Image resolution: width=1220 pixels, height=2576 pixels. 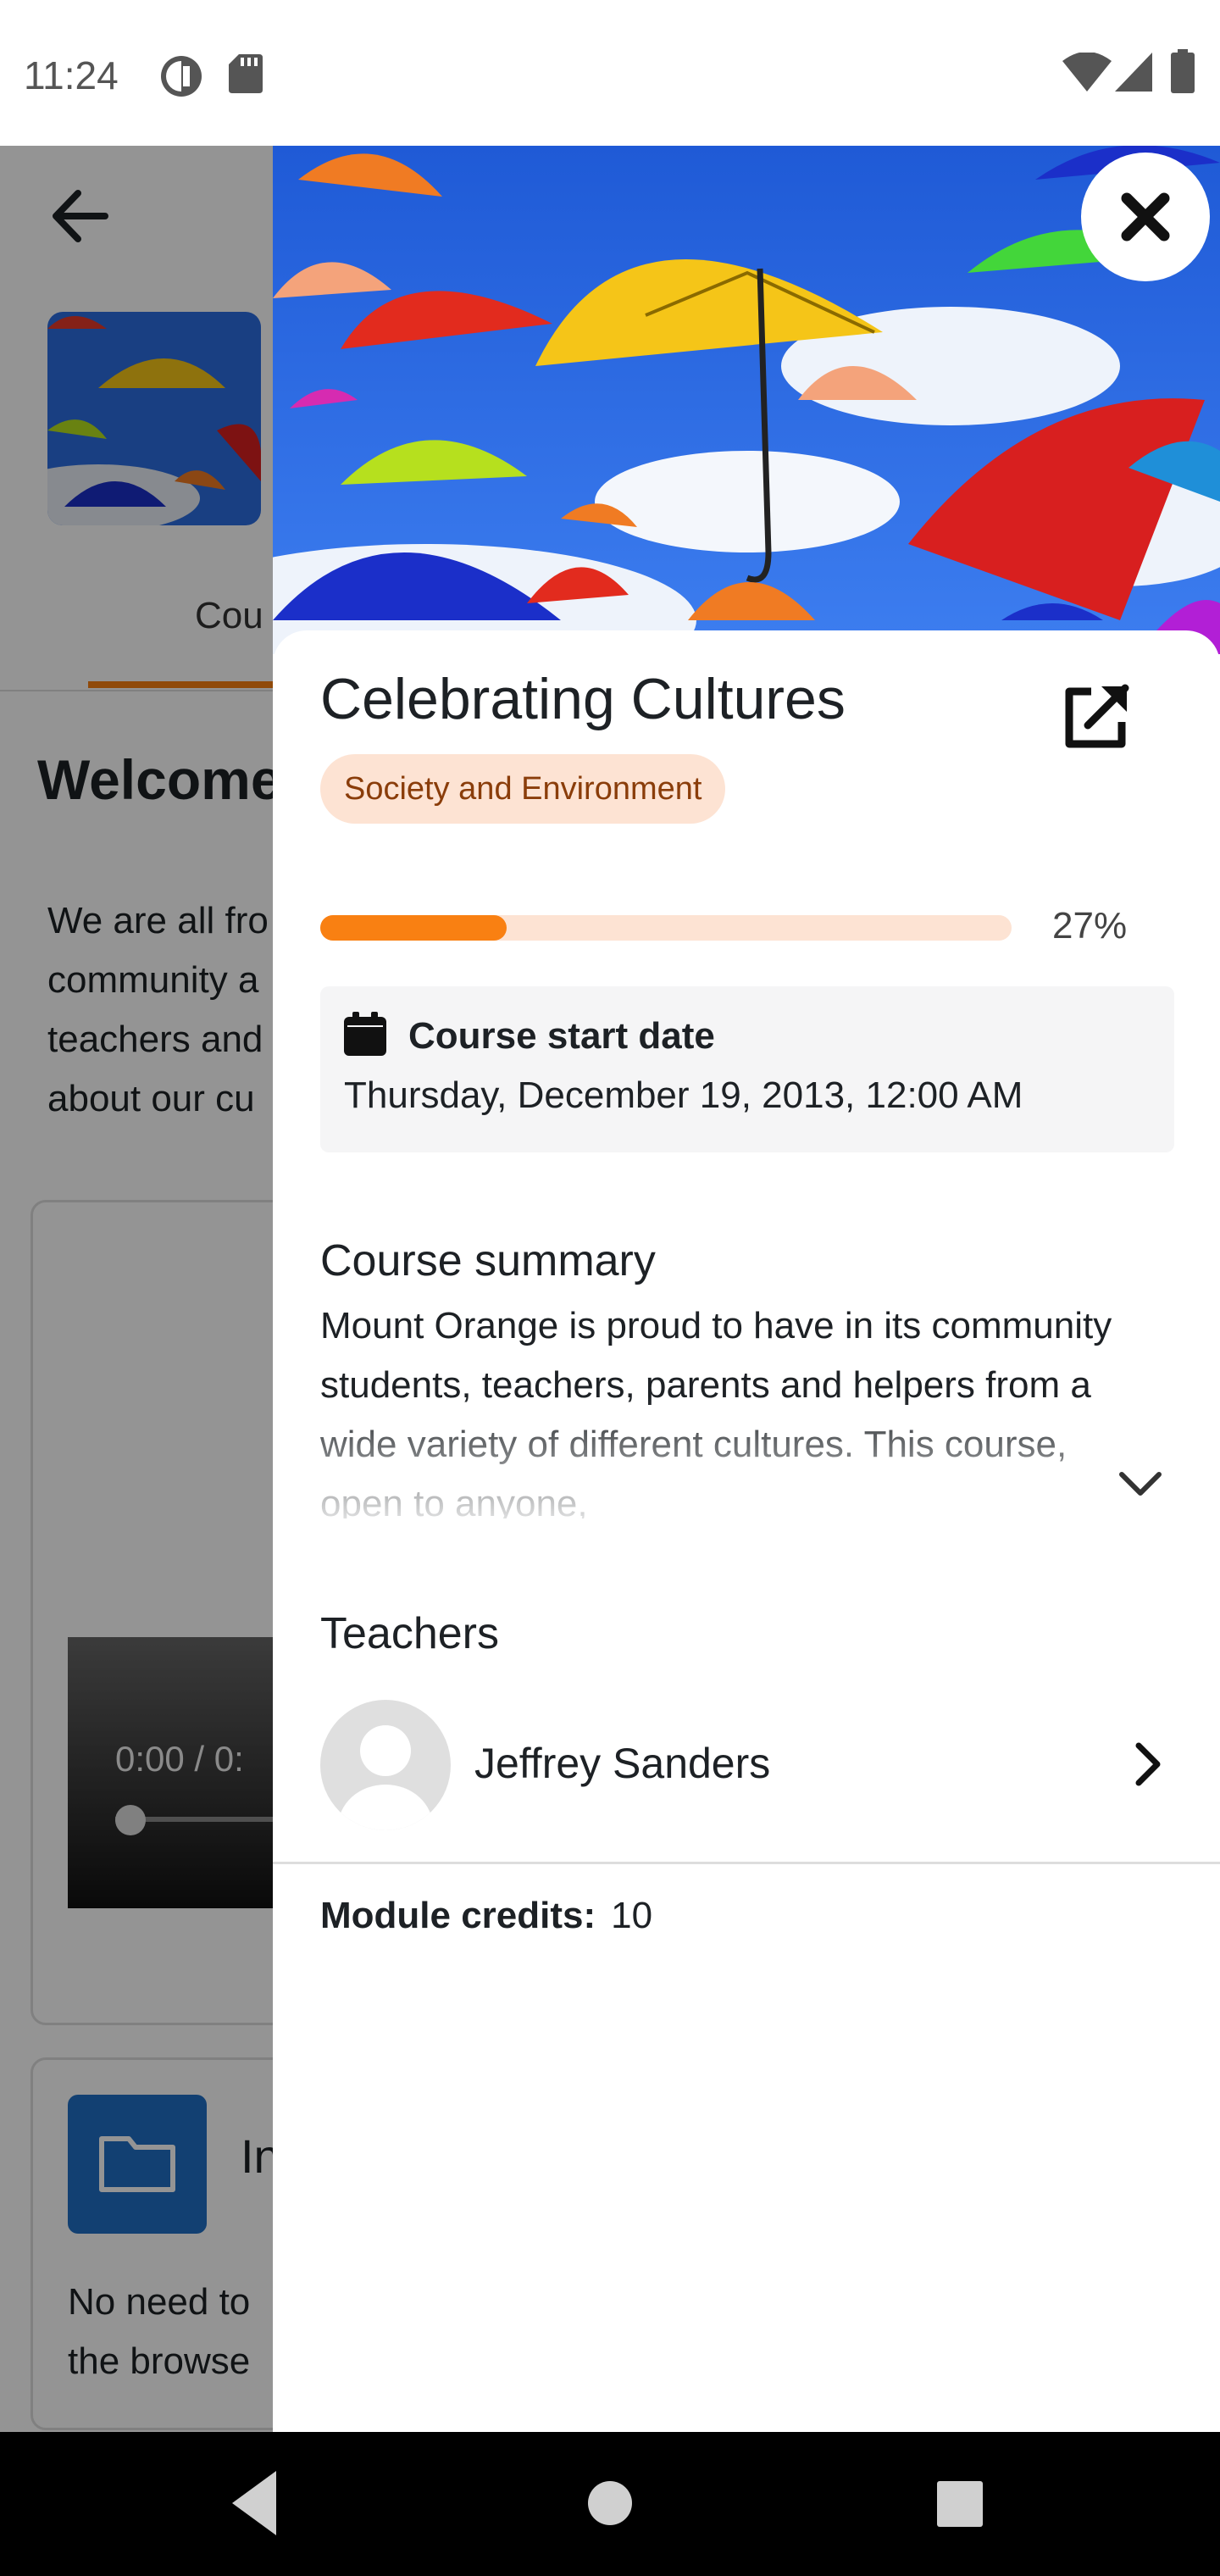 I want to click on open-course-button, so click(x=1096, y=717).